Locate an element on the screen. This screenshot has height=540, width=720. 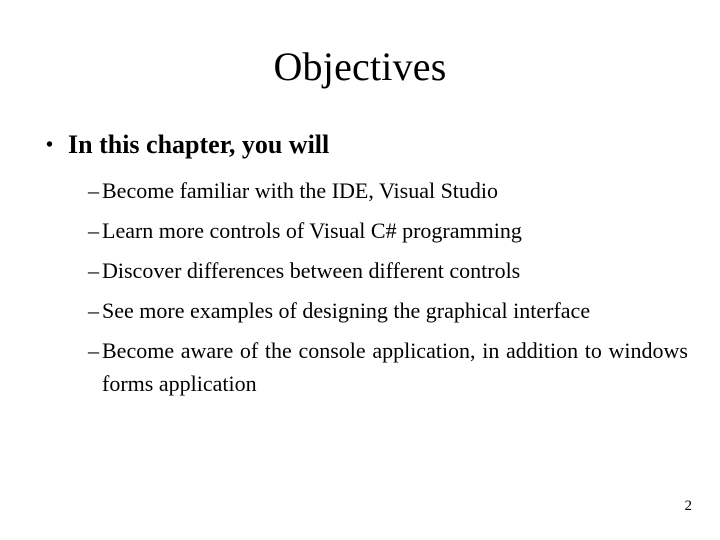
bullet-level1: • In this chapter, you will is located at coordinates (364, 145).